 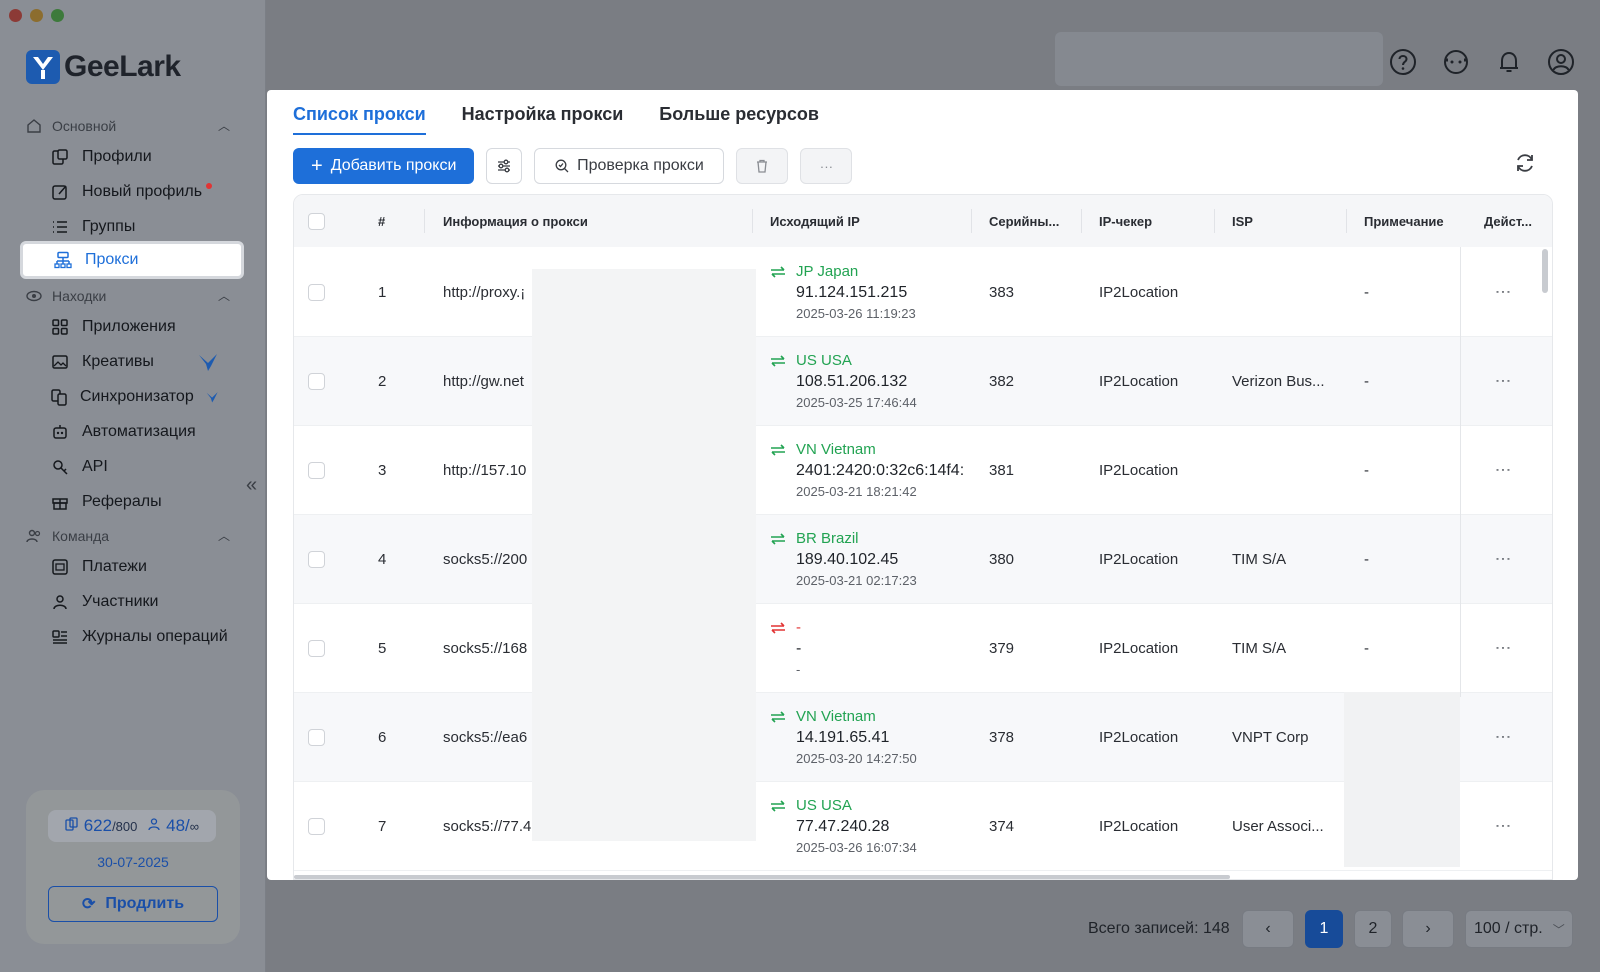 What do you see at coordinates (133, 904) in the screenshot?
I see `renew-button: ⟳ Продлить` at bounding box center [133, 904].